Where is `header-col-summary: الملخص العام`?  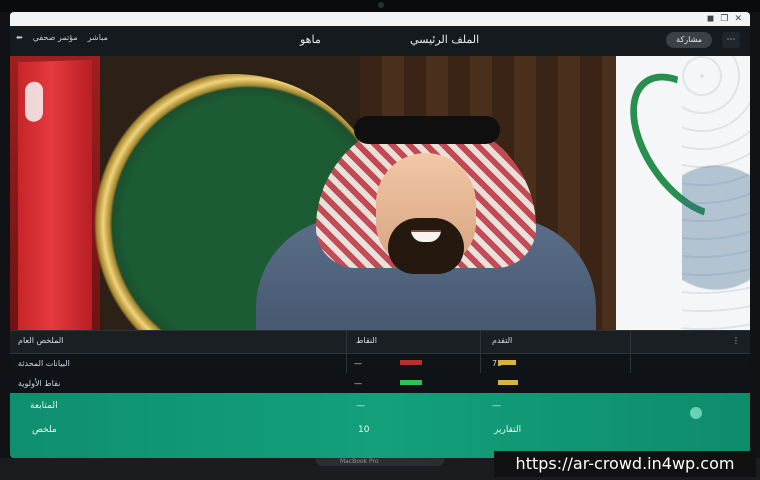 header-col-summary: الملخص العام is located at coordinates (41, 340).